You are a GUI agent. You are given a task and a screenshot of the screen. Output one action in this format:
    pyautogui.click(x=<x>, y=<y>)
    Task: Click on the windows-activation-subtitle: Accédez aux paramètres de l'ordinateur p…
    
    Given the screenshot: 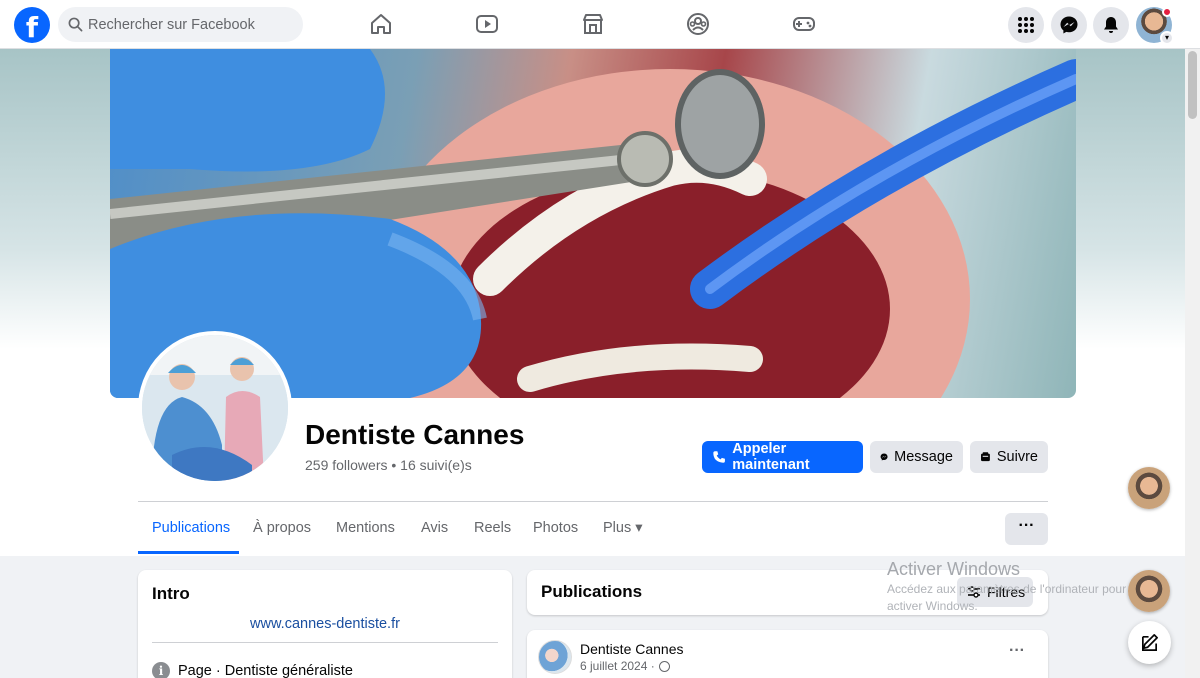 What is the action you would take?
    pyautogui.click(x=1022, y=598)
    